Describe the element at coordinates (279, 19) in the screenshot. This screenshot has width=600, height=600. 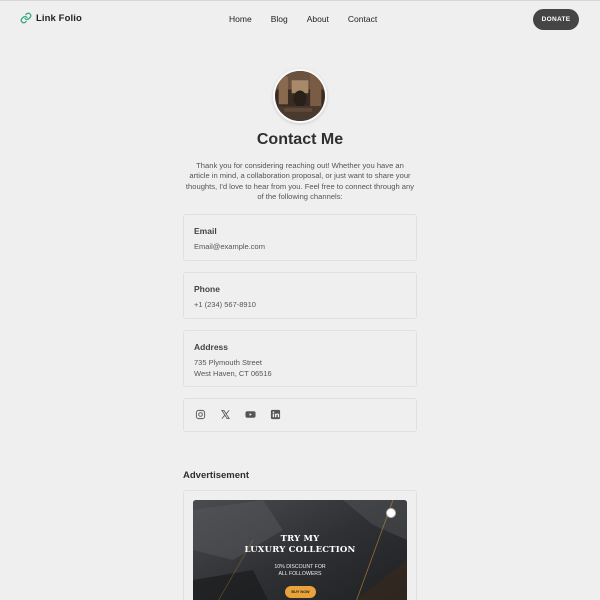
I see `nav-blog: Blog` at that location.